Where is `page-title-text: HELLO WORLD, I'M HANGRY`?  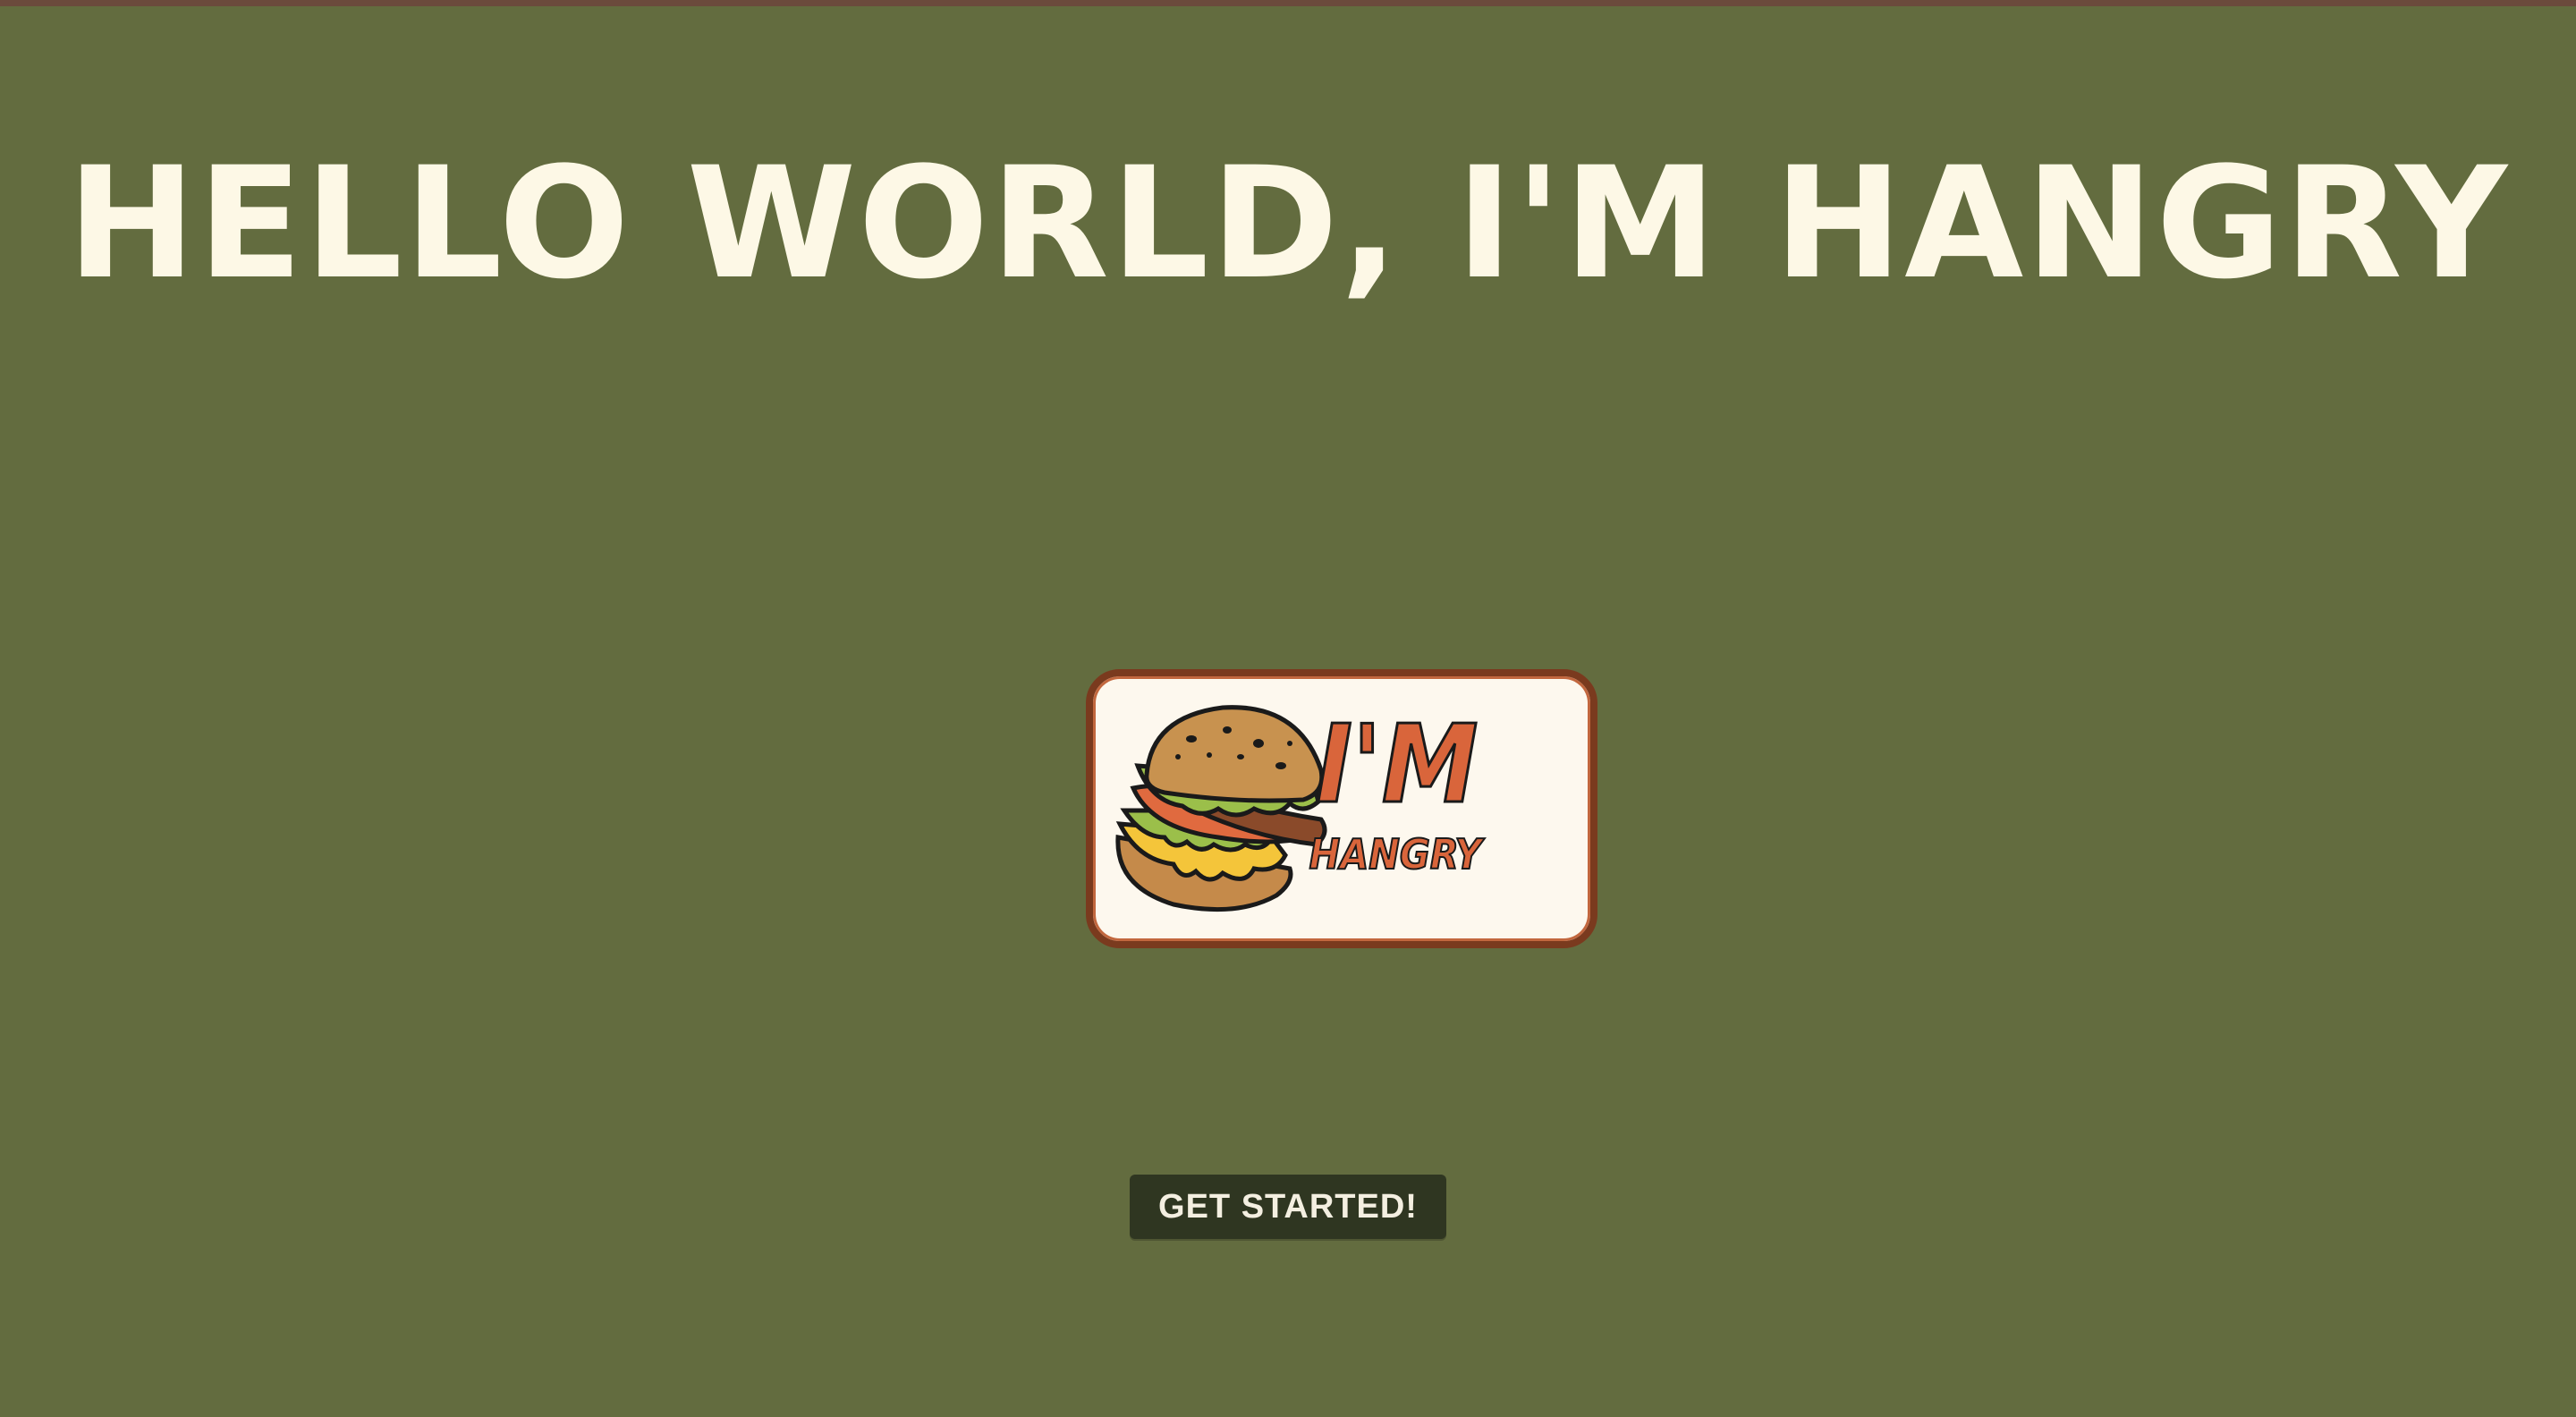
page-title-text: HELLO WORLD, I'M HANGRY is located at coordinates (1288, 223).